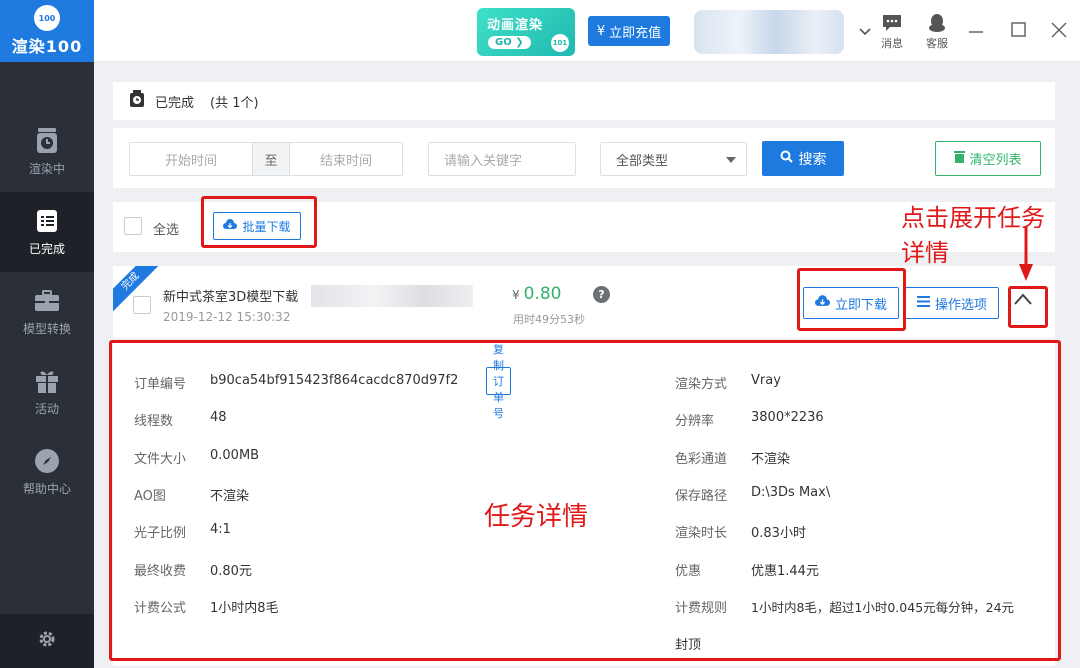  Describe the element at coordinates (46, 408) in the screenshot. I see `sidebar-item-label: 活动` at that location.